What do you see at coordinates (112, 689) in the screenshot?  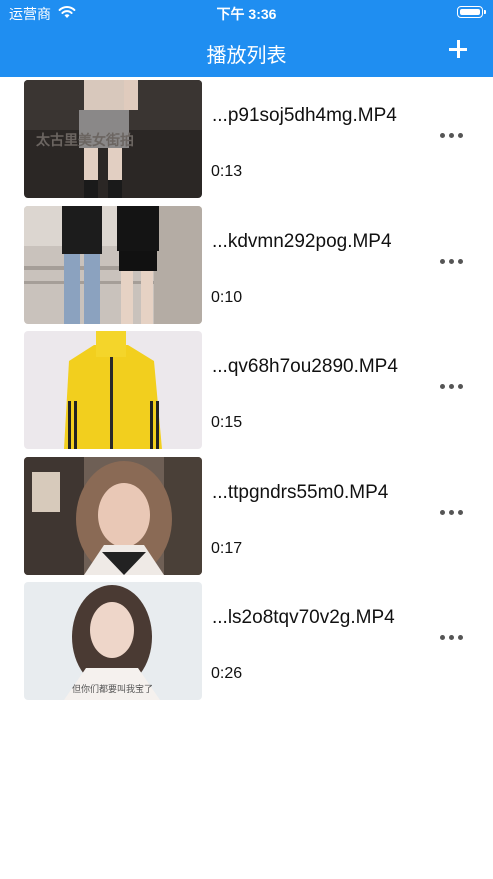 I see `thumbnail-caption: 但你们都要叫我宝了` at bounding box center [112, 689].